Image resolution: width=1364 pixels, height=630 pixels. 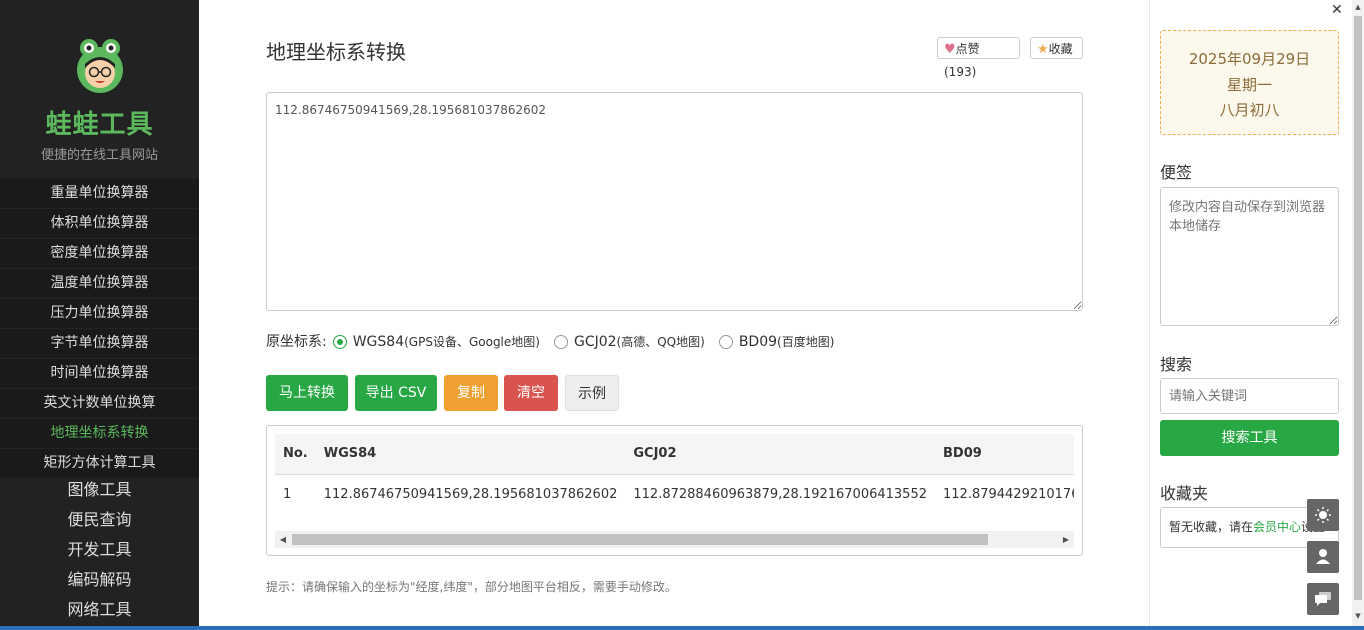 What do you see at coordinates (100, 66) in the screenshot?
I see `logo-frog-icon` at bounding box center [100, 66].